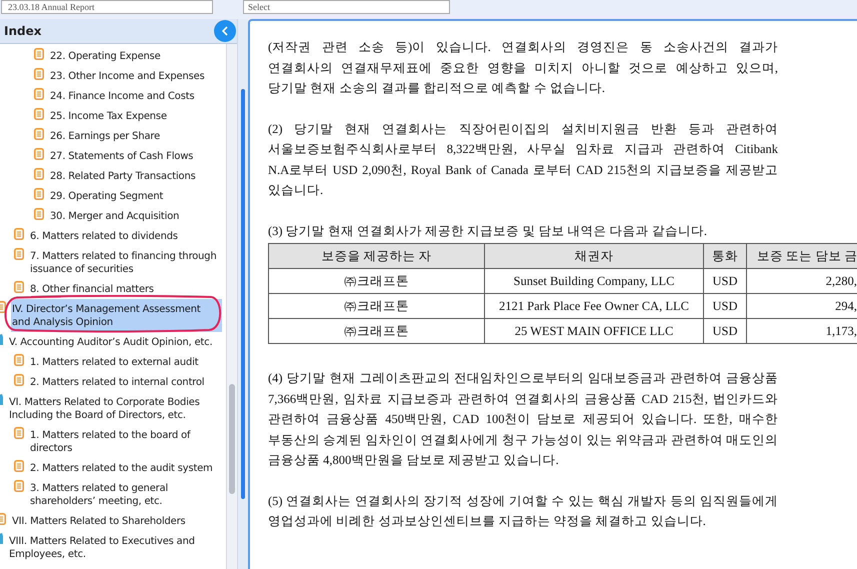 The width and height of the screenshot is (857, 569). Describe the element at coordinates (23, 31) in the screenshot. I see `index-title: Index` at that location.